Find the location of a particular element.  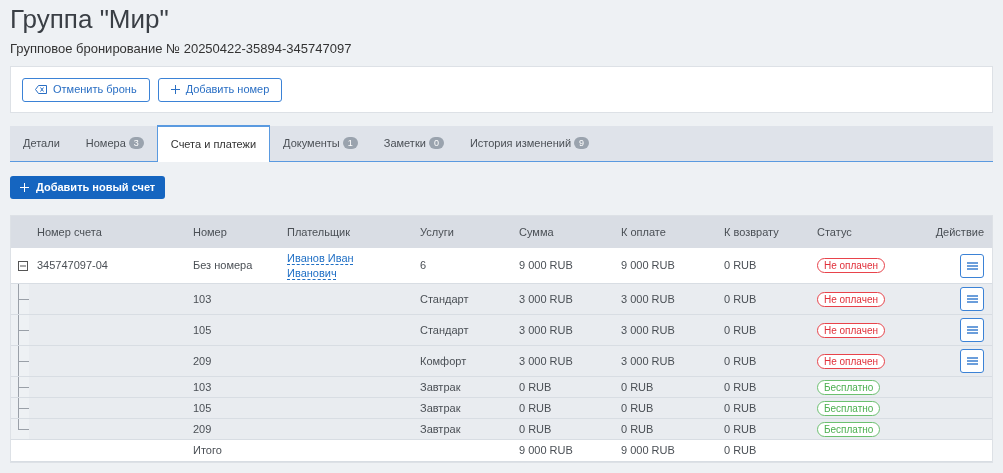

account-number: 345747097-04 is located at coordinates (72, 266).